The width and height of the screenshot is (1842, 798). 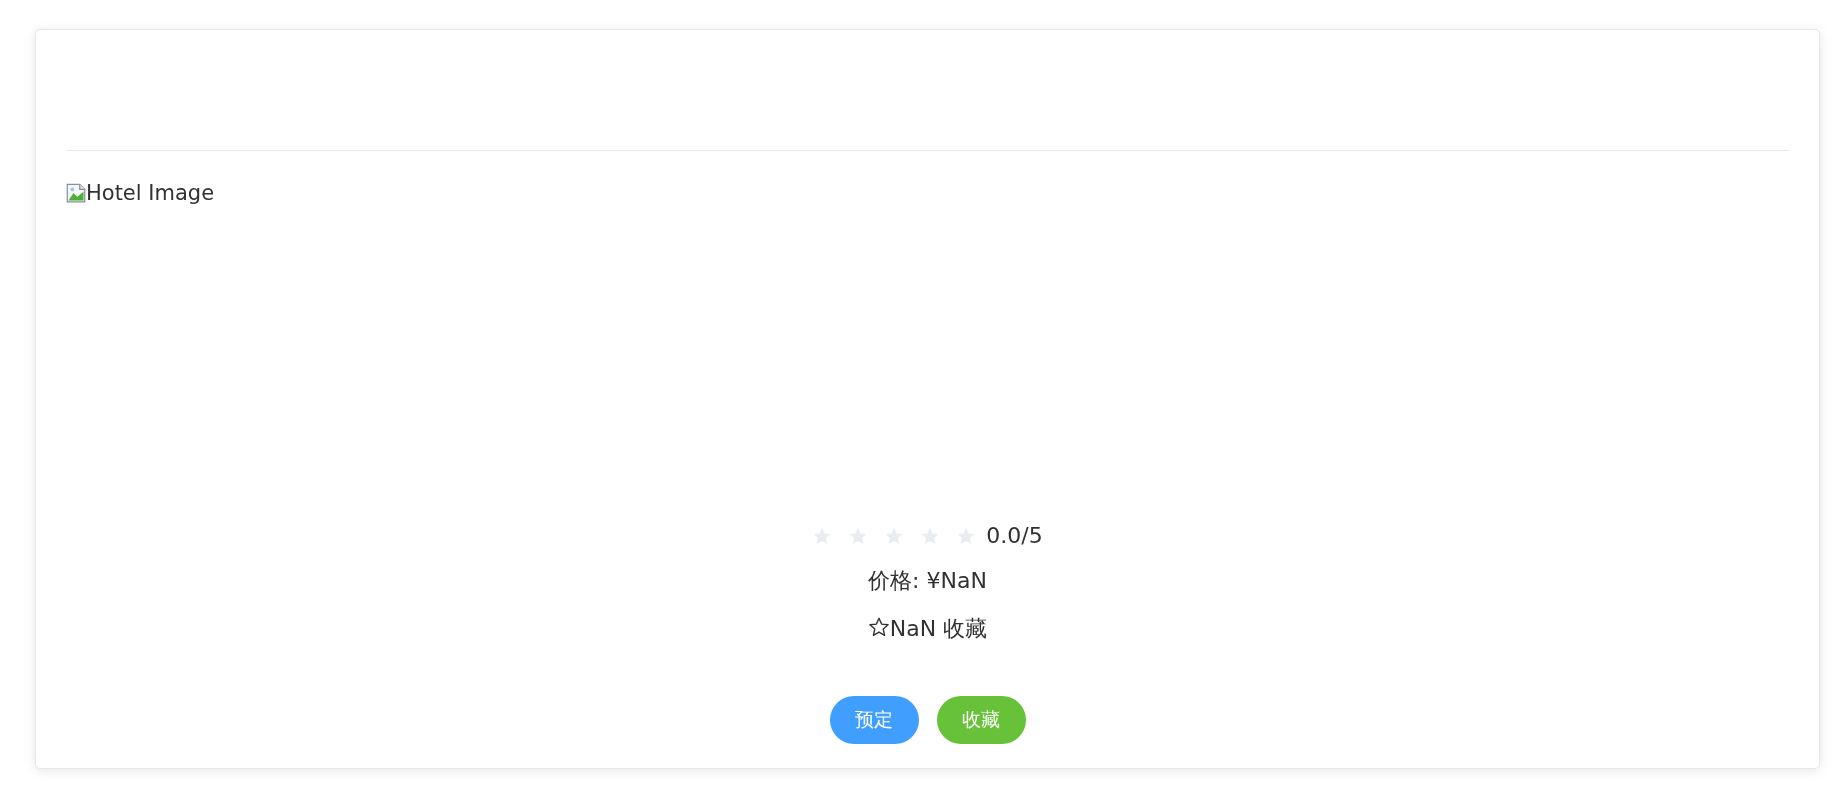 I want to click on star-outline-icon, so click(x=878, y=627).